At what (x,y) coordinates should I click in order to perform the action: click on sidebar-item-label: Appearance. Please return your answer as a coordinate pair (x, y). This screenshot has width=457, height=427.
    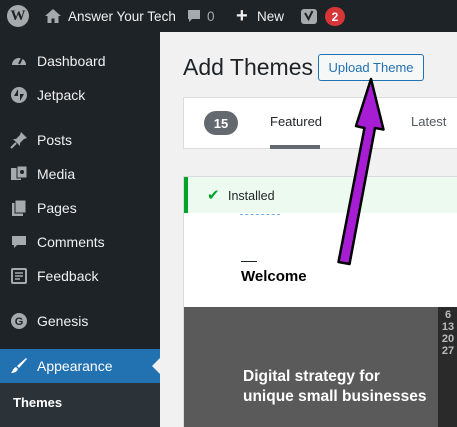
    Looking at the image, I should click on (75, 366).